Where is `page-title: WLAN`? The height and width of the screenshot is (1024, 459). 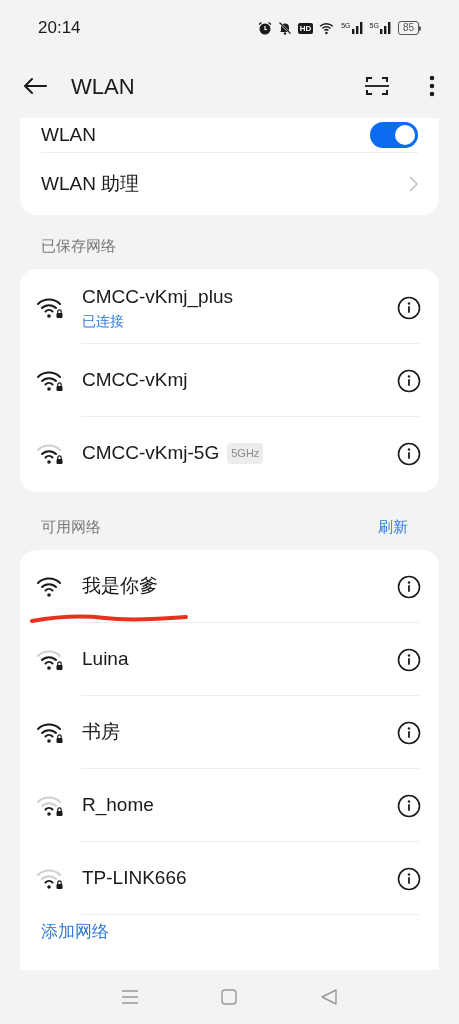 page-title: WLAN is located at coordinates (103, 86).